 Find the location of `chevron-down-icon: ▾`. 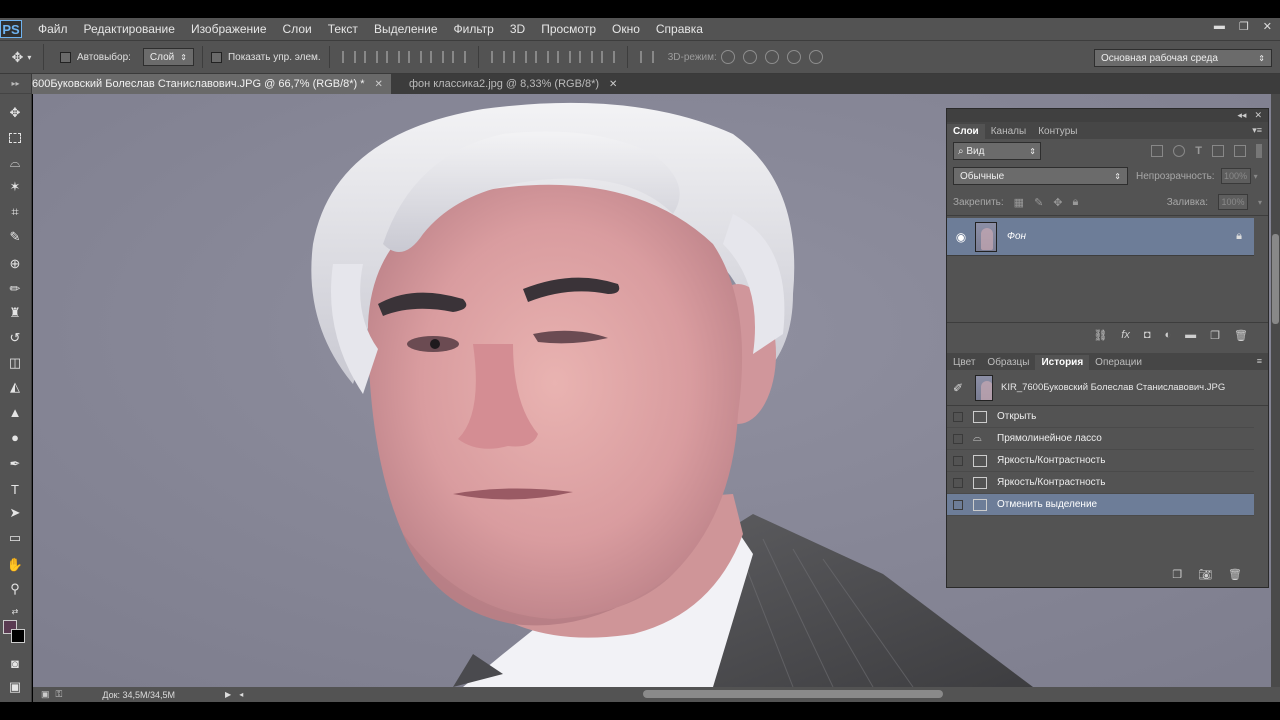

chevron-down-icon: ▾ is located at coordinates (1260, 202).